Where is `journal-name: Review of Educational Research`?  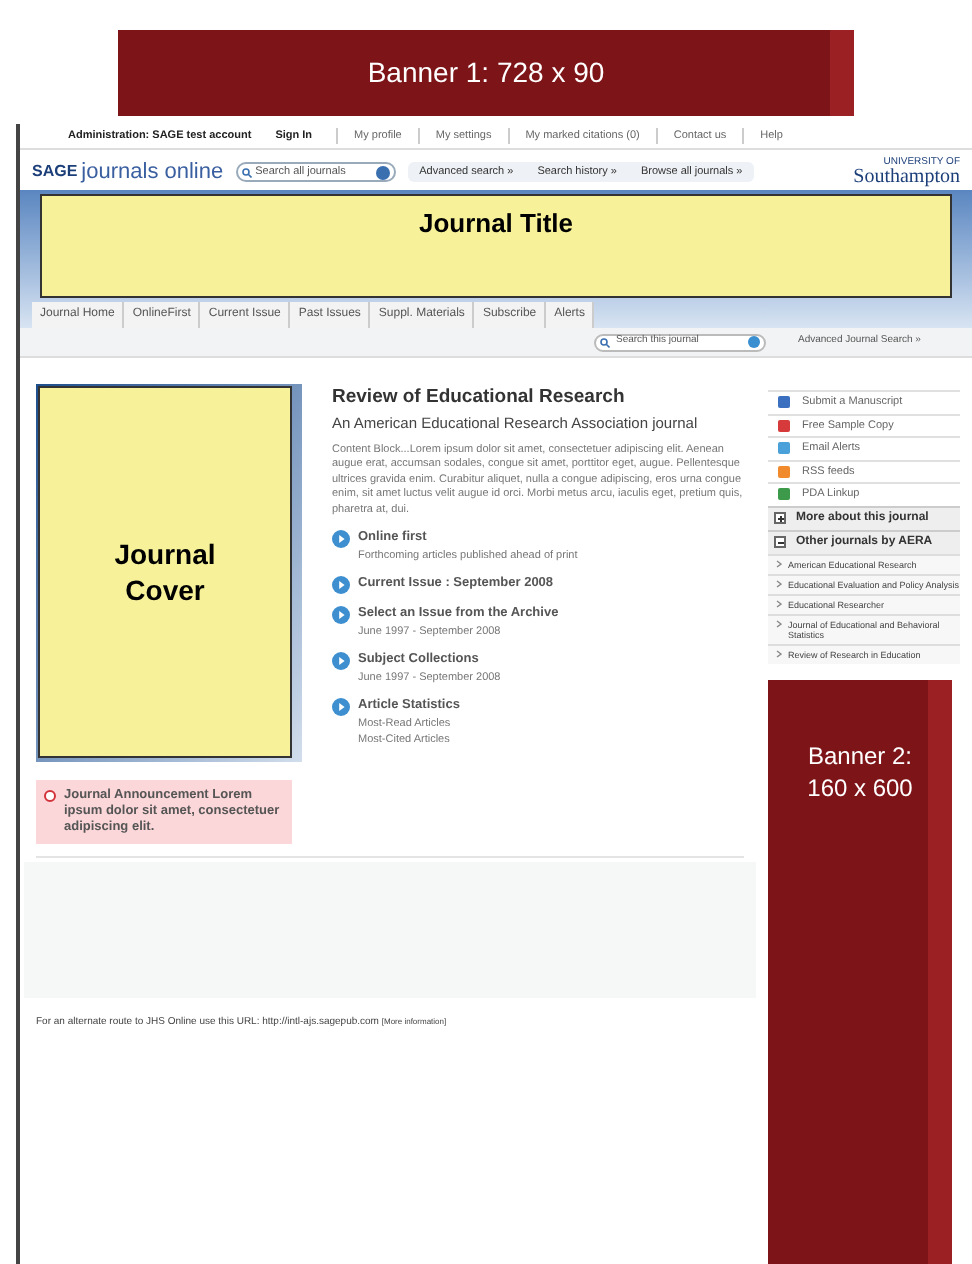
journal-name: Review of Educational Research is located at coordinates (479, 398).